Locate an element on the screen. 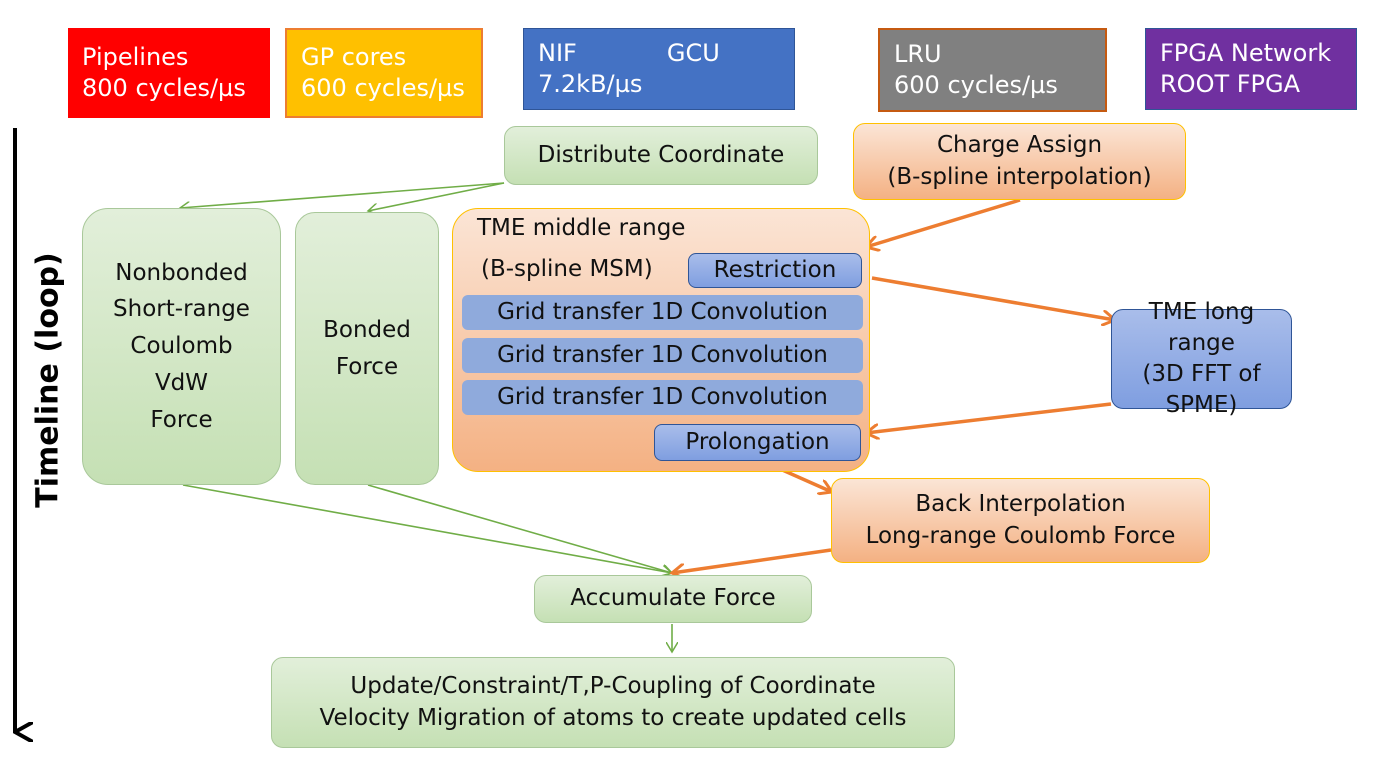 The height and width of the screenshot is (778, 1400). arrow-distribute-nonbonded is located at coordinates (342, 195).